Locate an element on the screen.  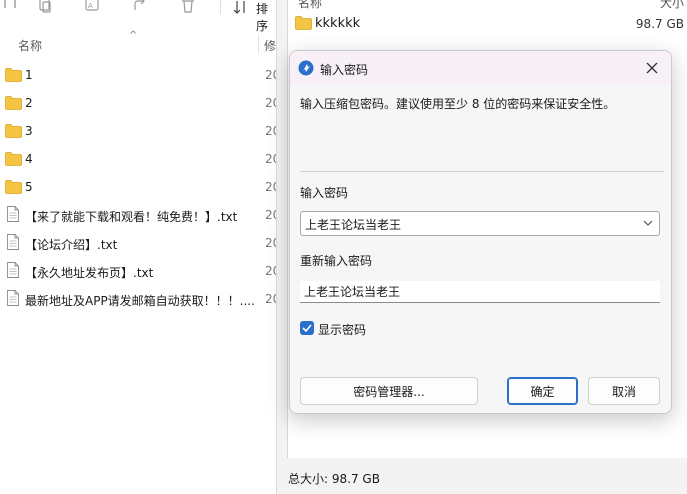
close-icon is located at coordinates (652, 68).